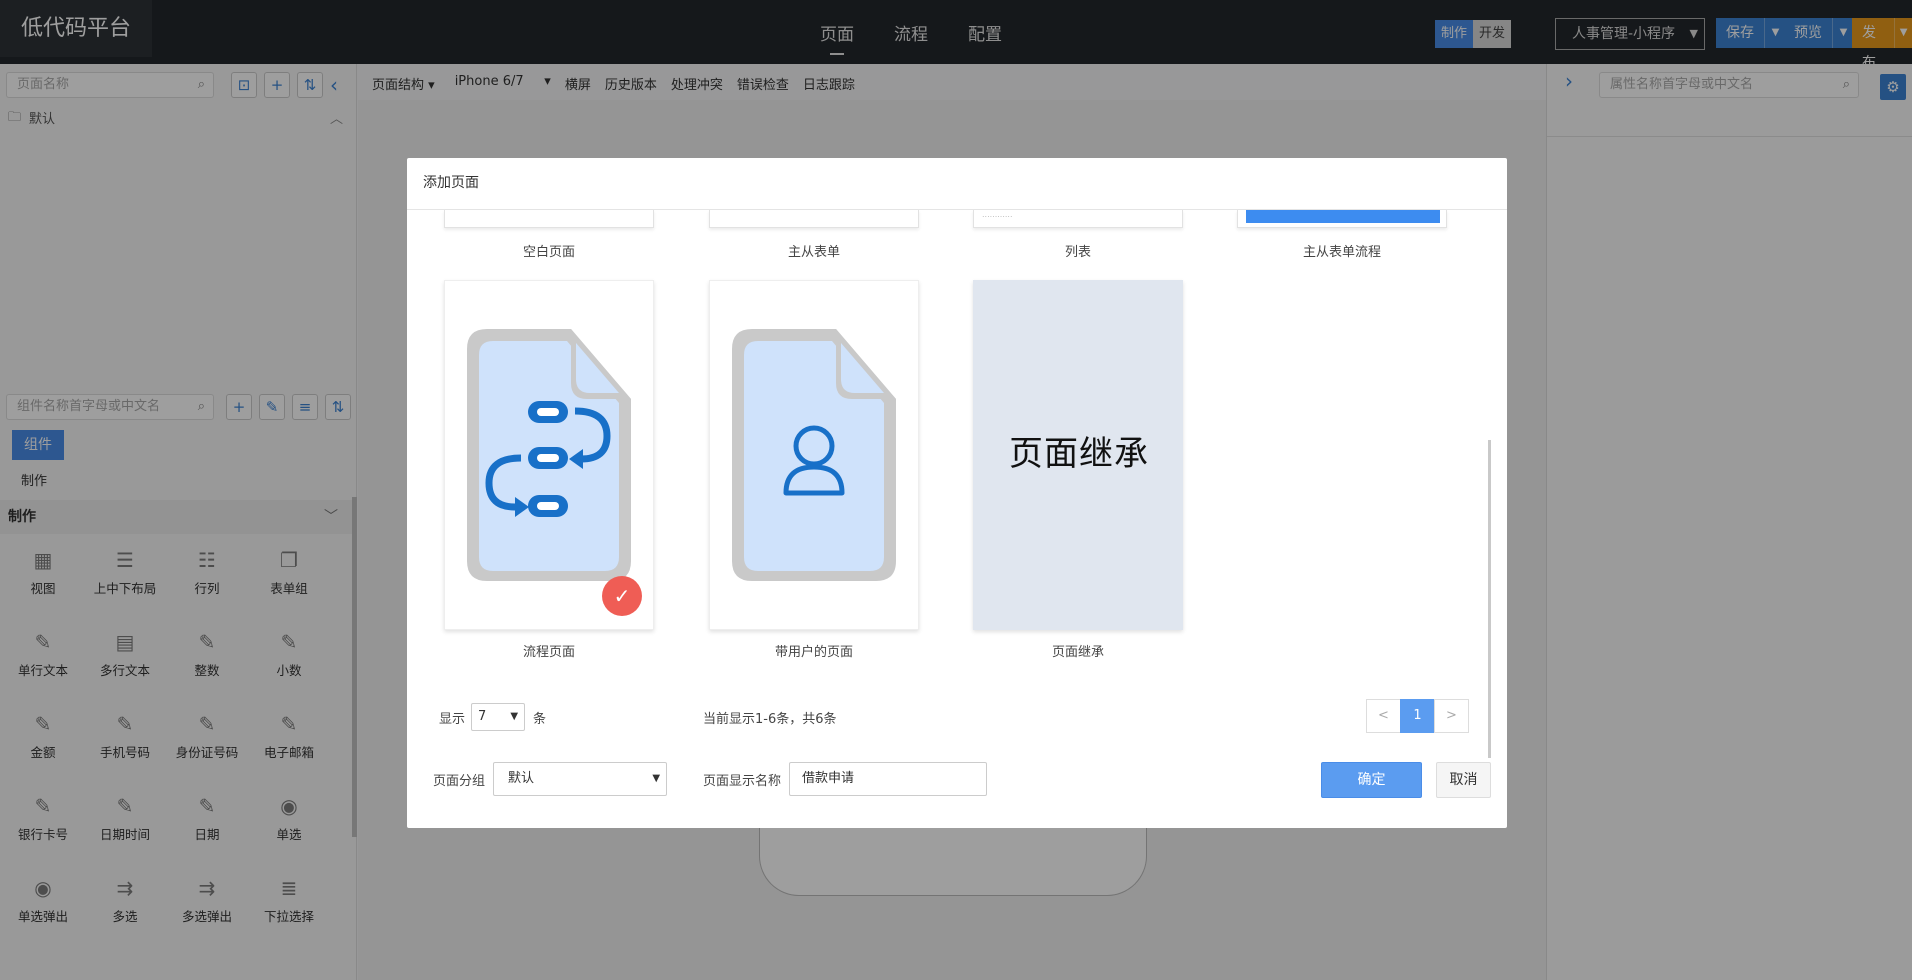 The image size is (1912, 980). I want to click on submit-strip, so click(1343, 216).